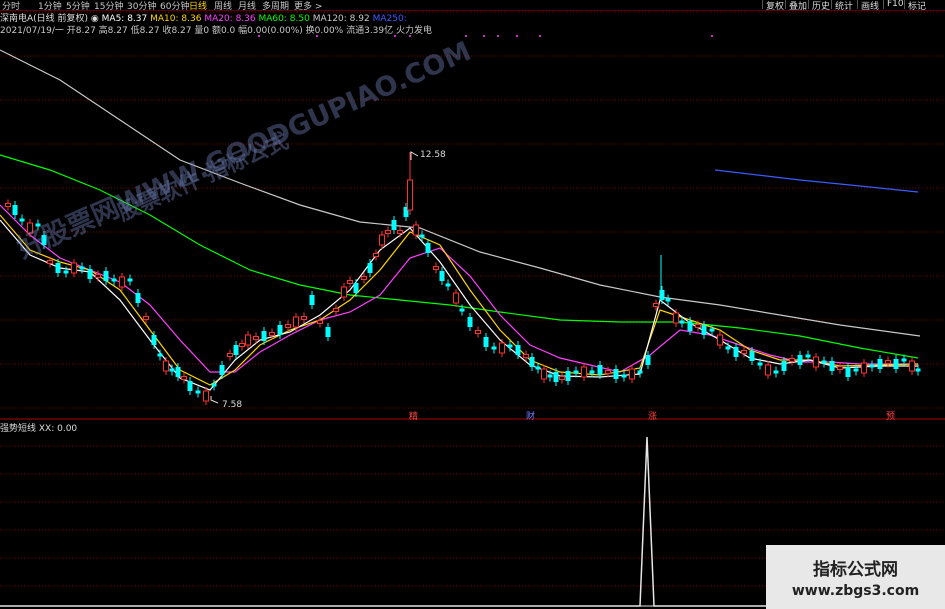 The width and height of the screenshot is (945, 609). Describe the element at coordinates (530, 415) in the screenshot. I see `tag-cai: 财` at that location.